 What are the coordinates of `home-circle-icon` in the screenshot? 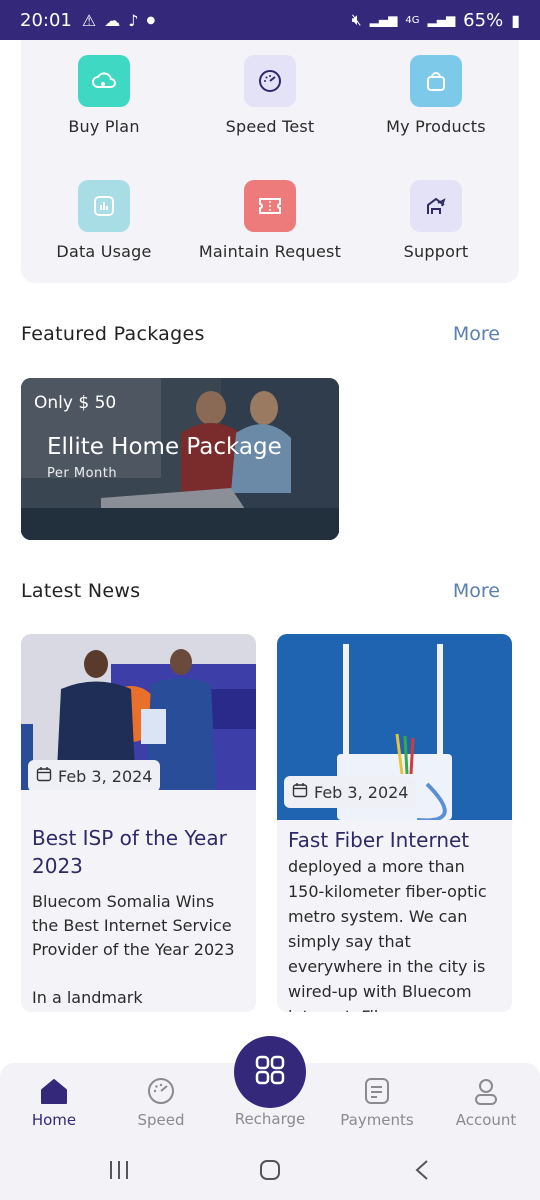 It's located at (270, 1172).